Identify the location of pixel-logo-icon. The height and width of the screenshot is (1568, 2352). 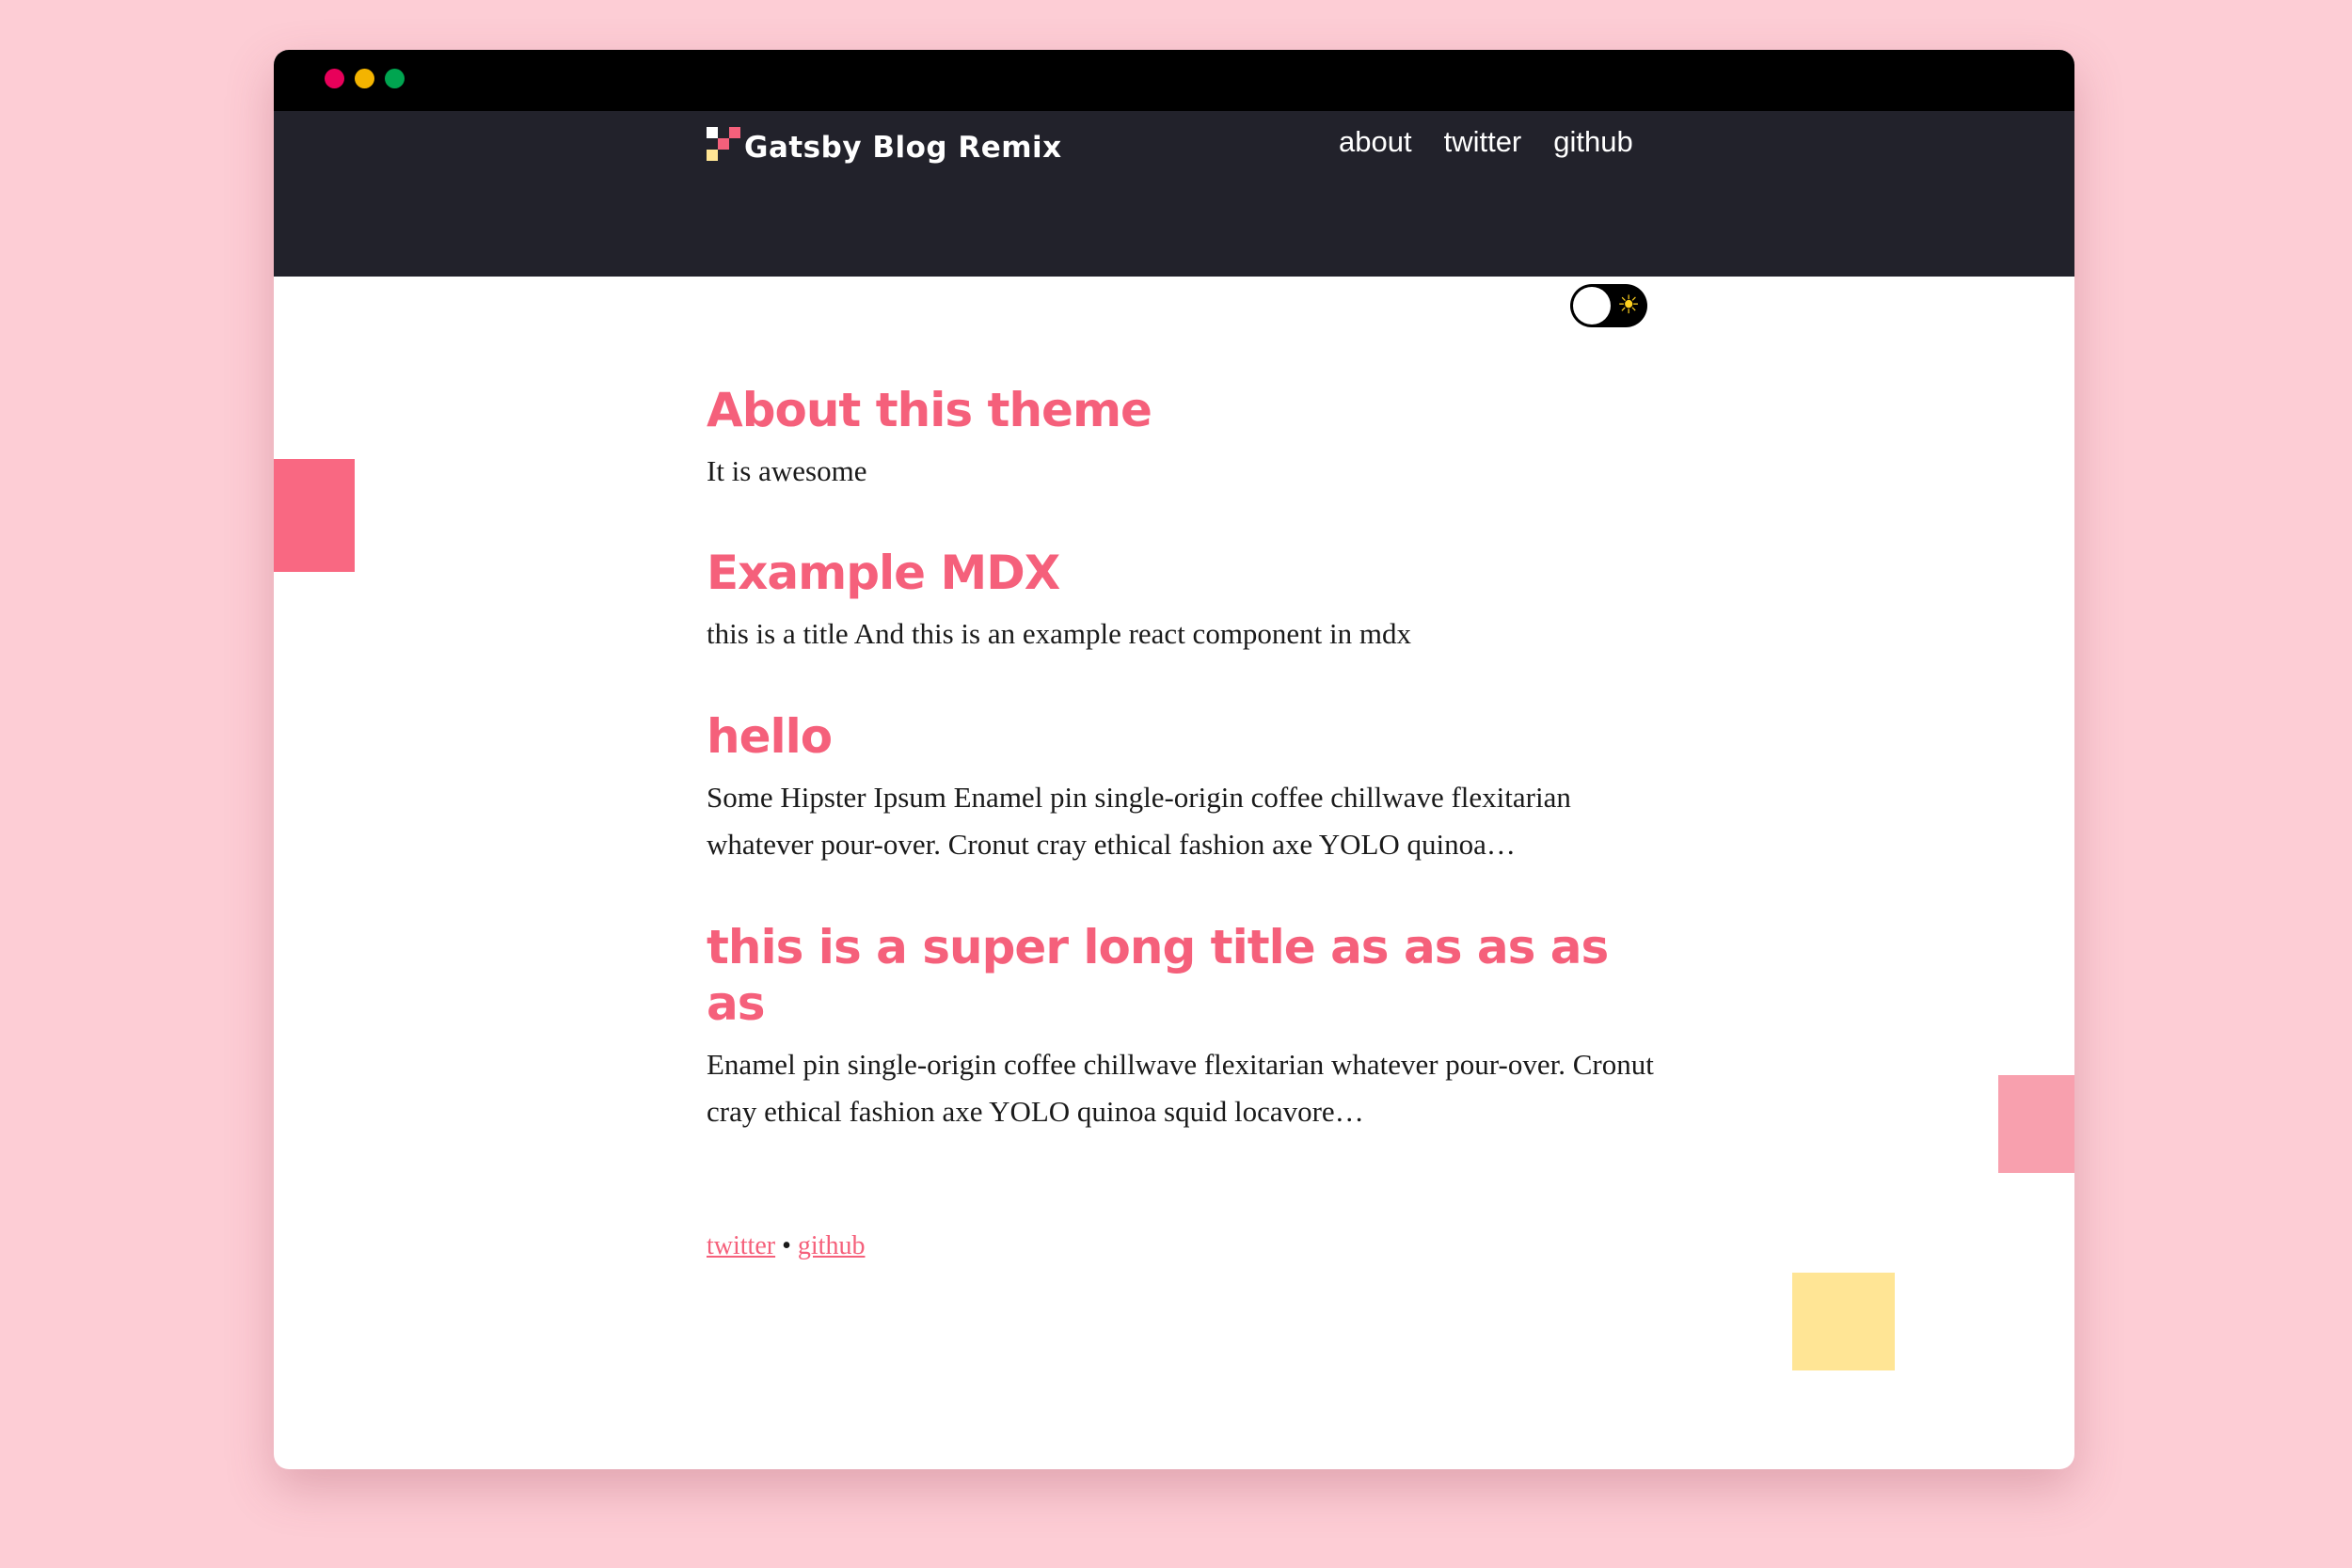
(723, 144).